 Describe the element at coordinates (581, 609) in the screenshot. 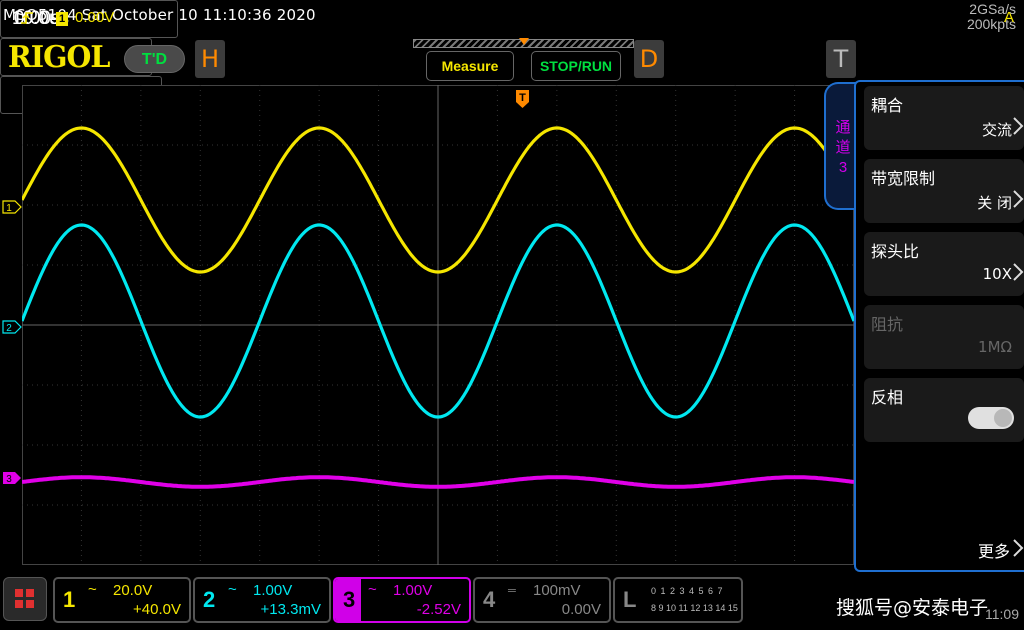

I see `channel-offset: 0.00V` at that location.